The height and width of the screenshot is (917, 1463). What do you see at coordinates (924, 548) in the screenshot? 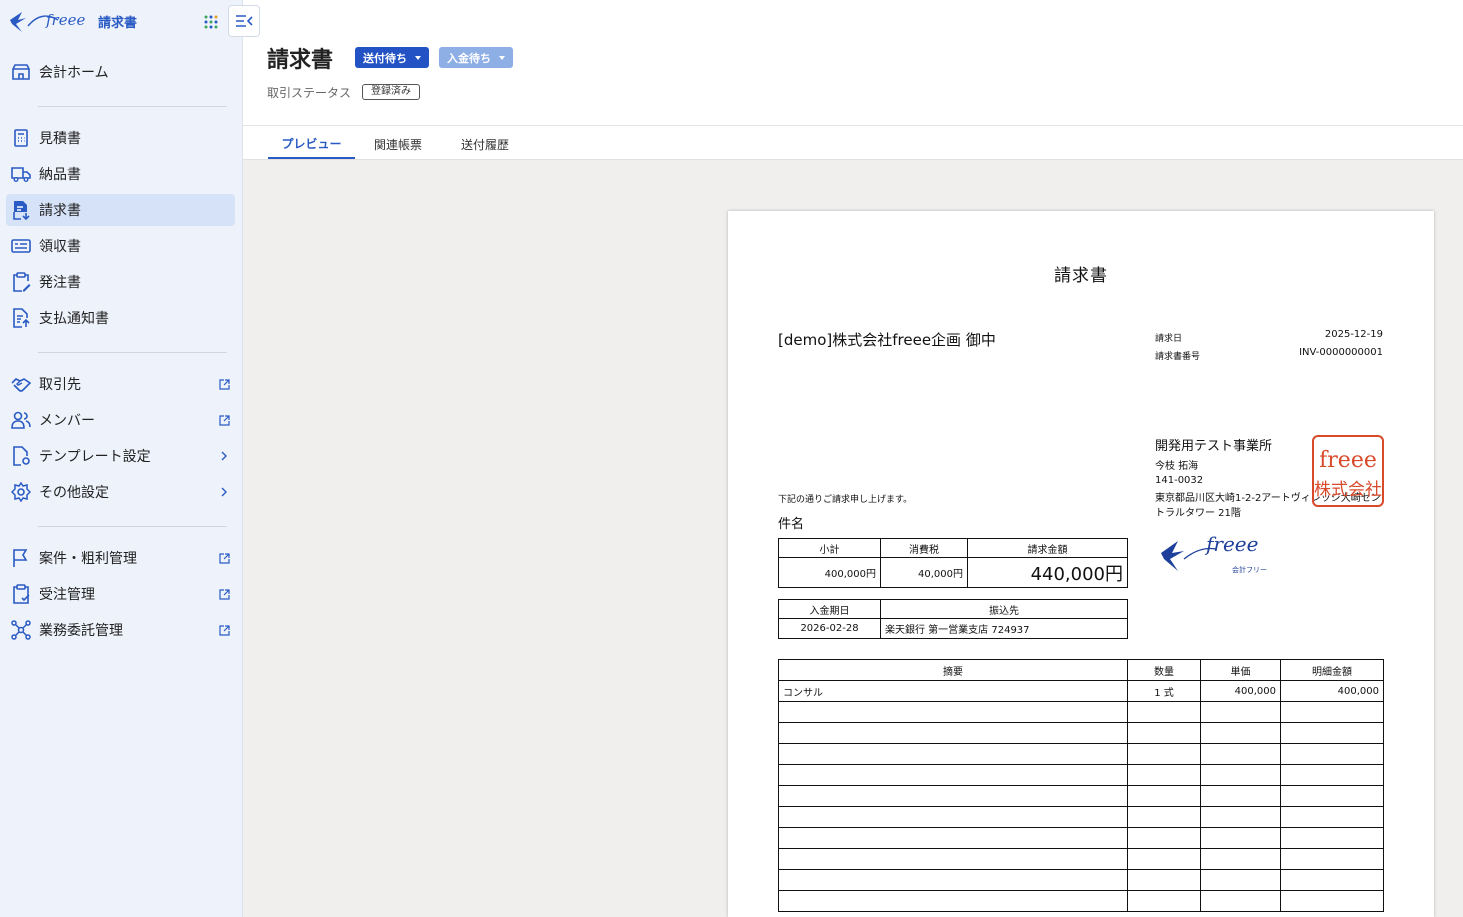
I see `summary-header: 消費税` at bounding box center [924, 548].